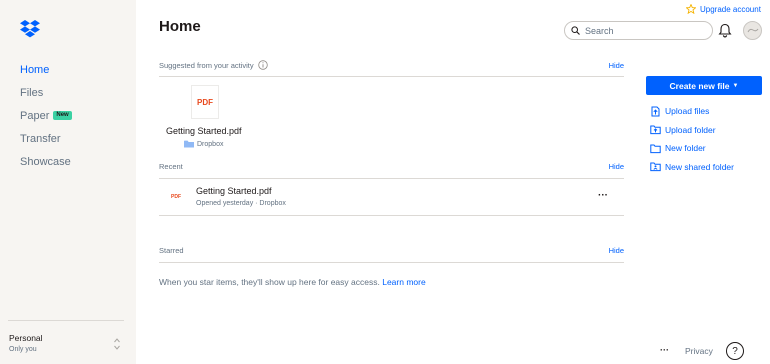 The height and width of the screenshot is (364, 770). What do you see at coordinates (655, 167) in the screenshot?
I see `new-shared-folder-icon` at bounding box center [655, 167].